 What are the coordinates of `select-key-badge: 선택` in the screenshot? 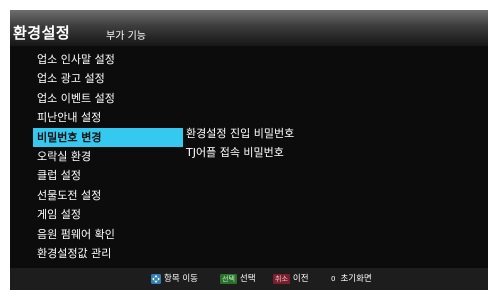 It's located at (228, 279).